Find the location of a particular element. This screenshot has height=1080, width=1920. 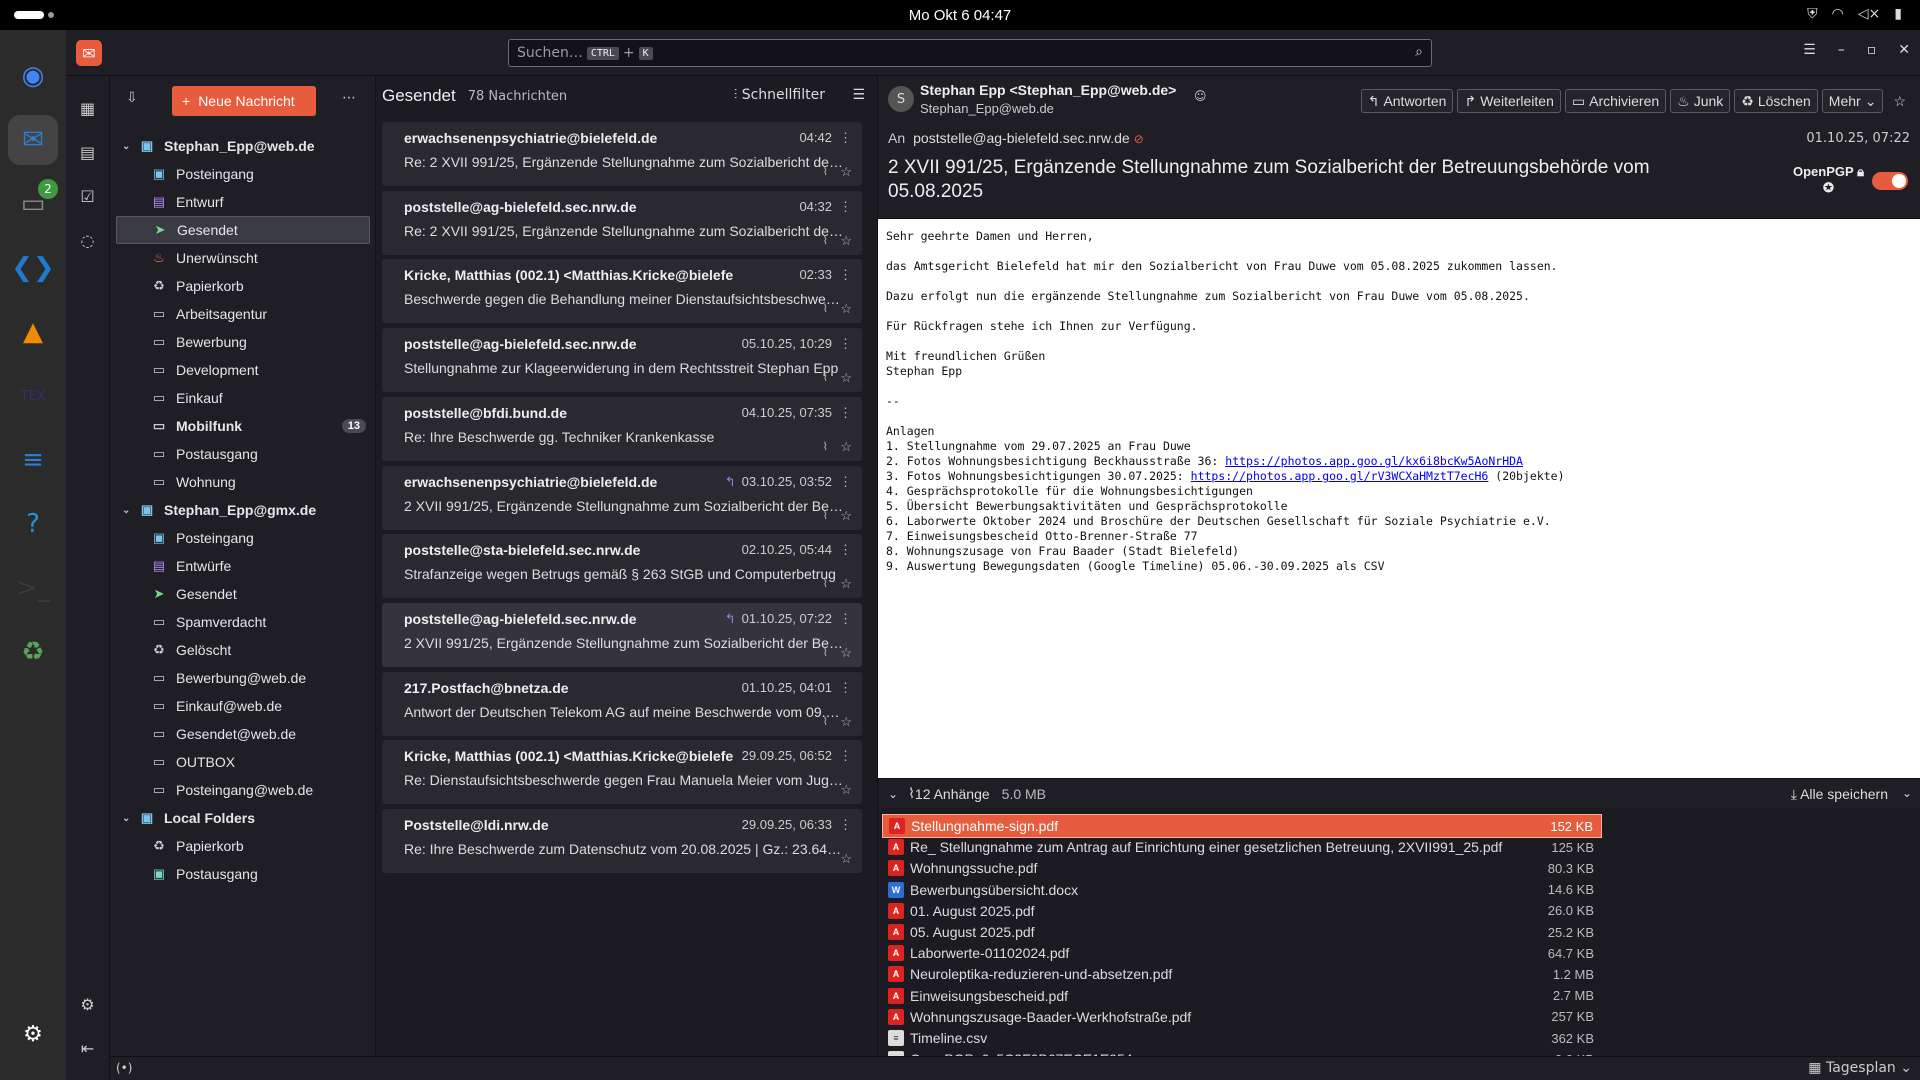

folder-item: ▭ Mobilfunk 13 is located at coordinates (243, 426).